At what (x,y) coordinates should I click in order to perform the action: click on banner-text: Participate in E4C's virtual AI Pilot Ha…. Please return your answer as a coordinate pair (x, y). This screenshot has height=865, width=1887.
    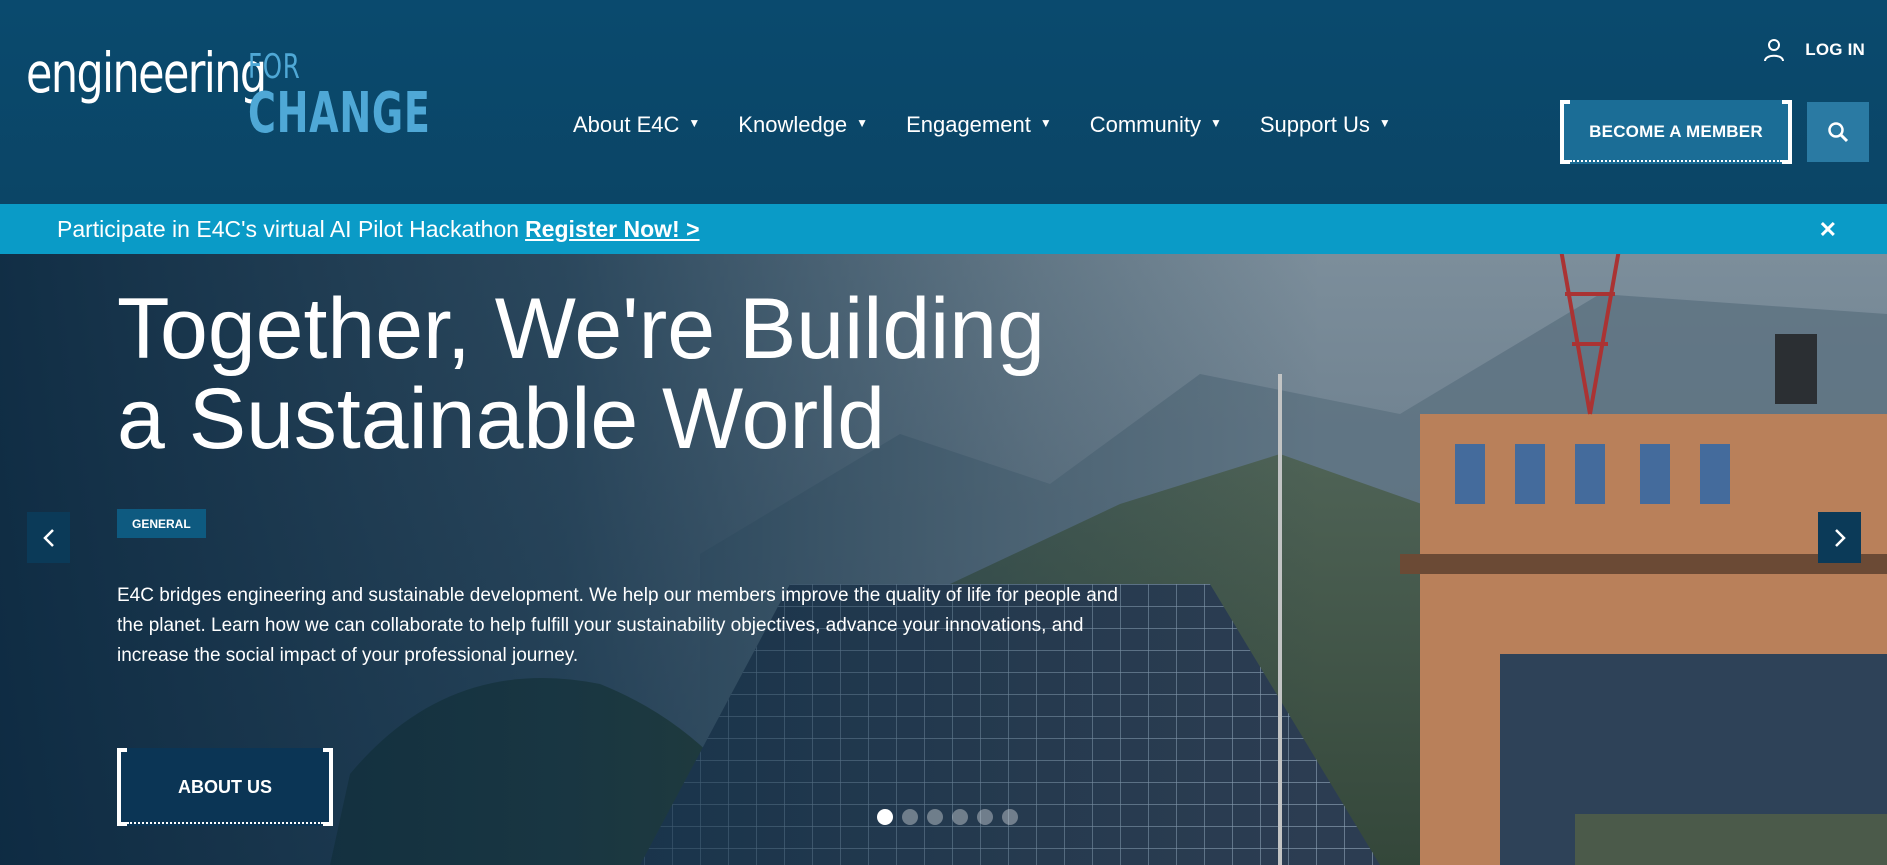
    Looking at the image, I should click on (288, 228).